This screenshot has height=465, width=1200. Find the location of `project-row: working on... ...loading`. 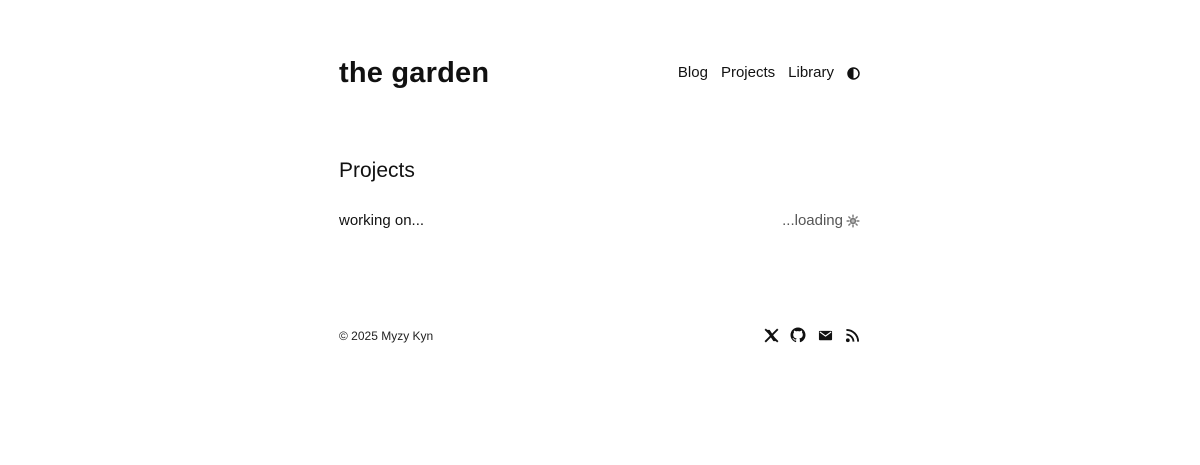

project-row: working on... ...loading is located at coordinates (599, 221).